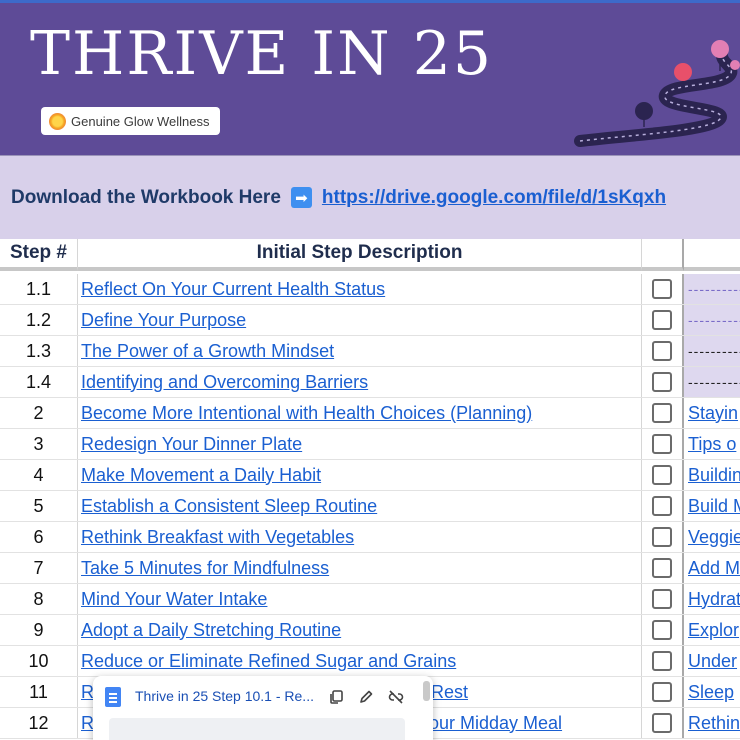  Describe the element at coordinates (39, 537) in the screenshot. I see `step-number-cell: 6` at that location.